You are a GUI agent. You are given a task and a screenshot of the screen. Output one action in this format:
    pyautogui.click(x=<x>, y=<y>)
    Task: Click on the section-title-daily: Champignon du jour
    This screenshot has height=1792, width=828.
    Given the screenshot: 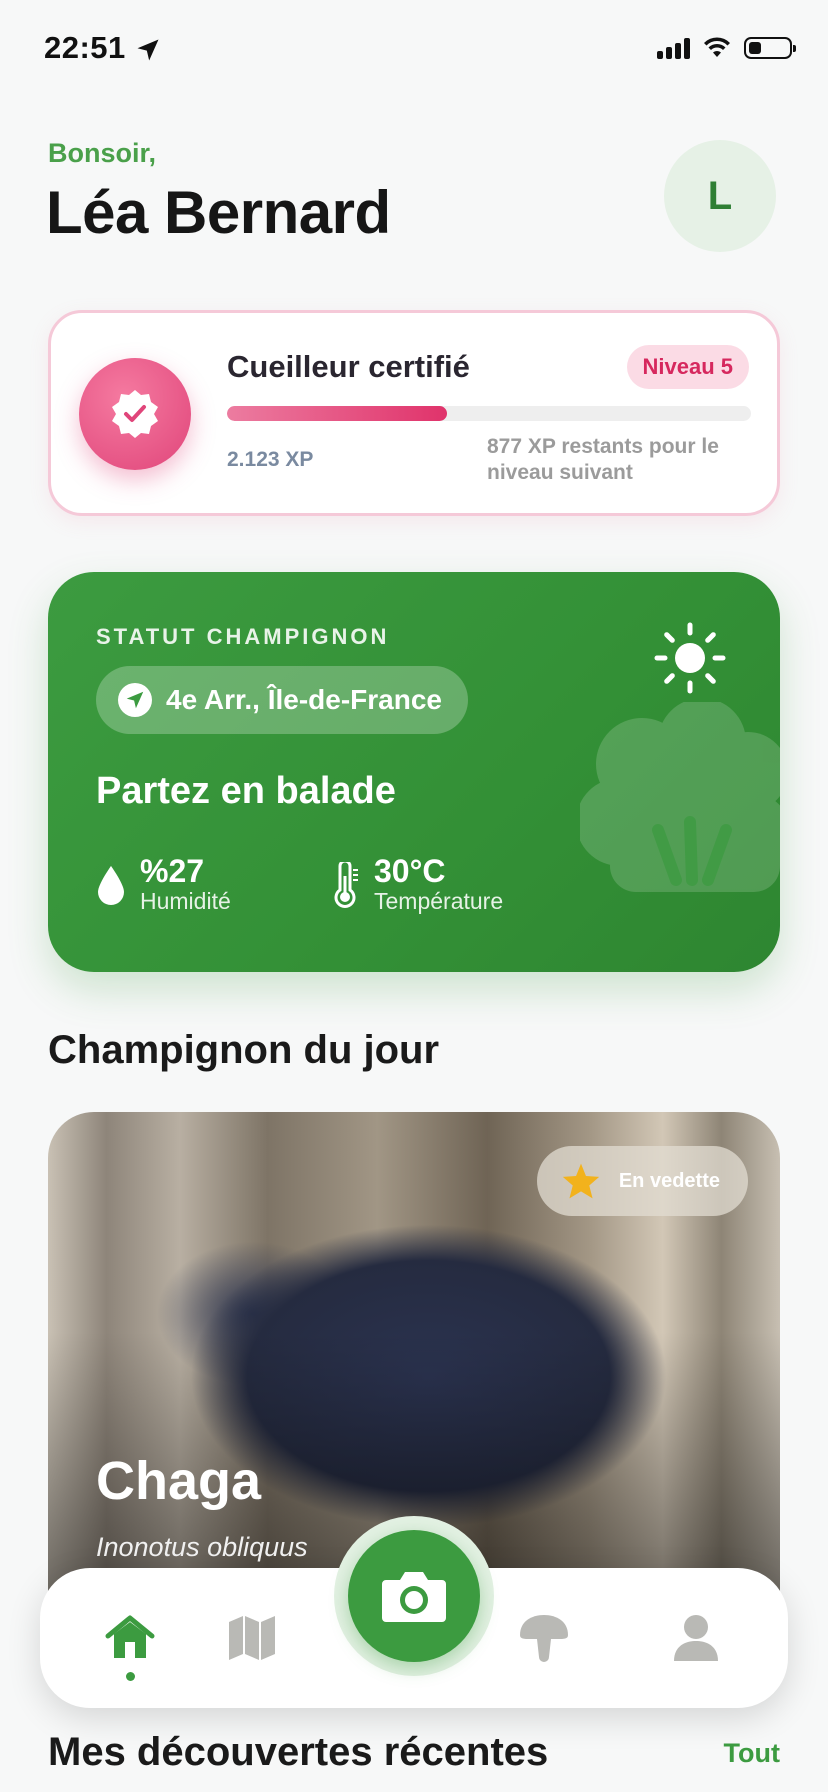 What is the action you would take?
    pyautogui.click(x=244, y=1050)
    